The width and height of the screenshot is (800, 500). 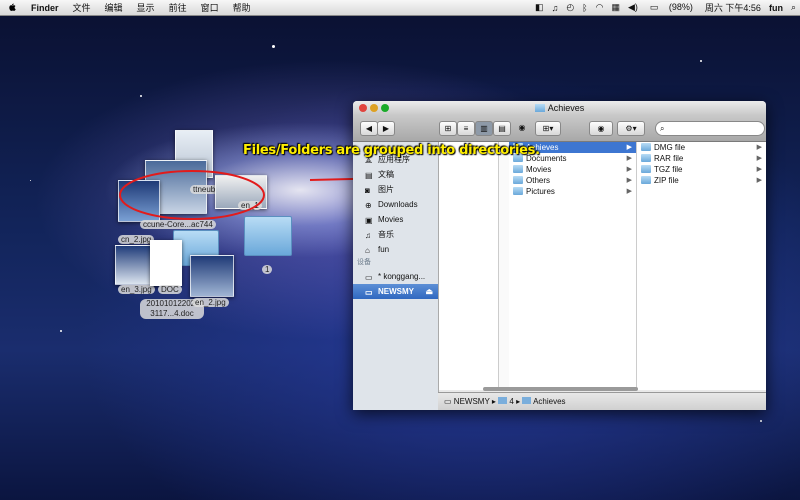 I want to click on wifi-icon: ◠, so click(x=600, y=7).